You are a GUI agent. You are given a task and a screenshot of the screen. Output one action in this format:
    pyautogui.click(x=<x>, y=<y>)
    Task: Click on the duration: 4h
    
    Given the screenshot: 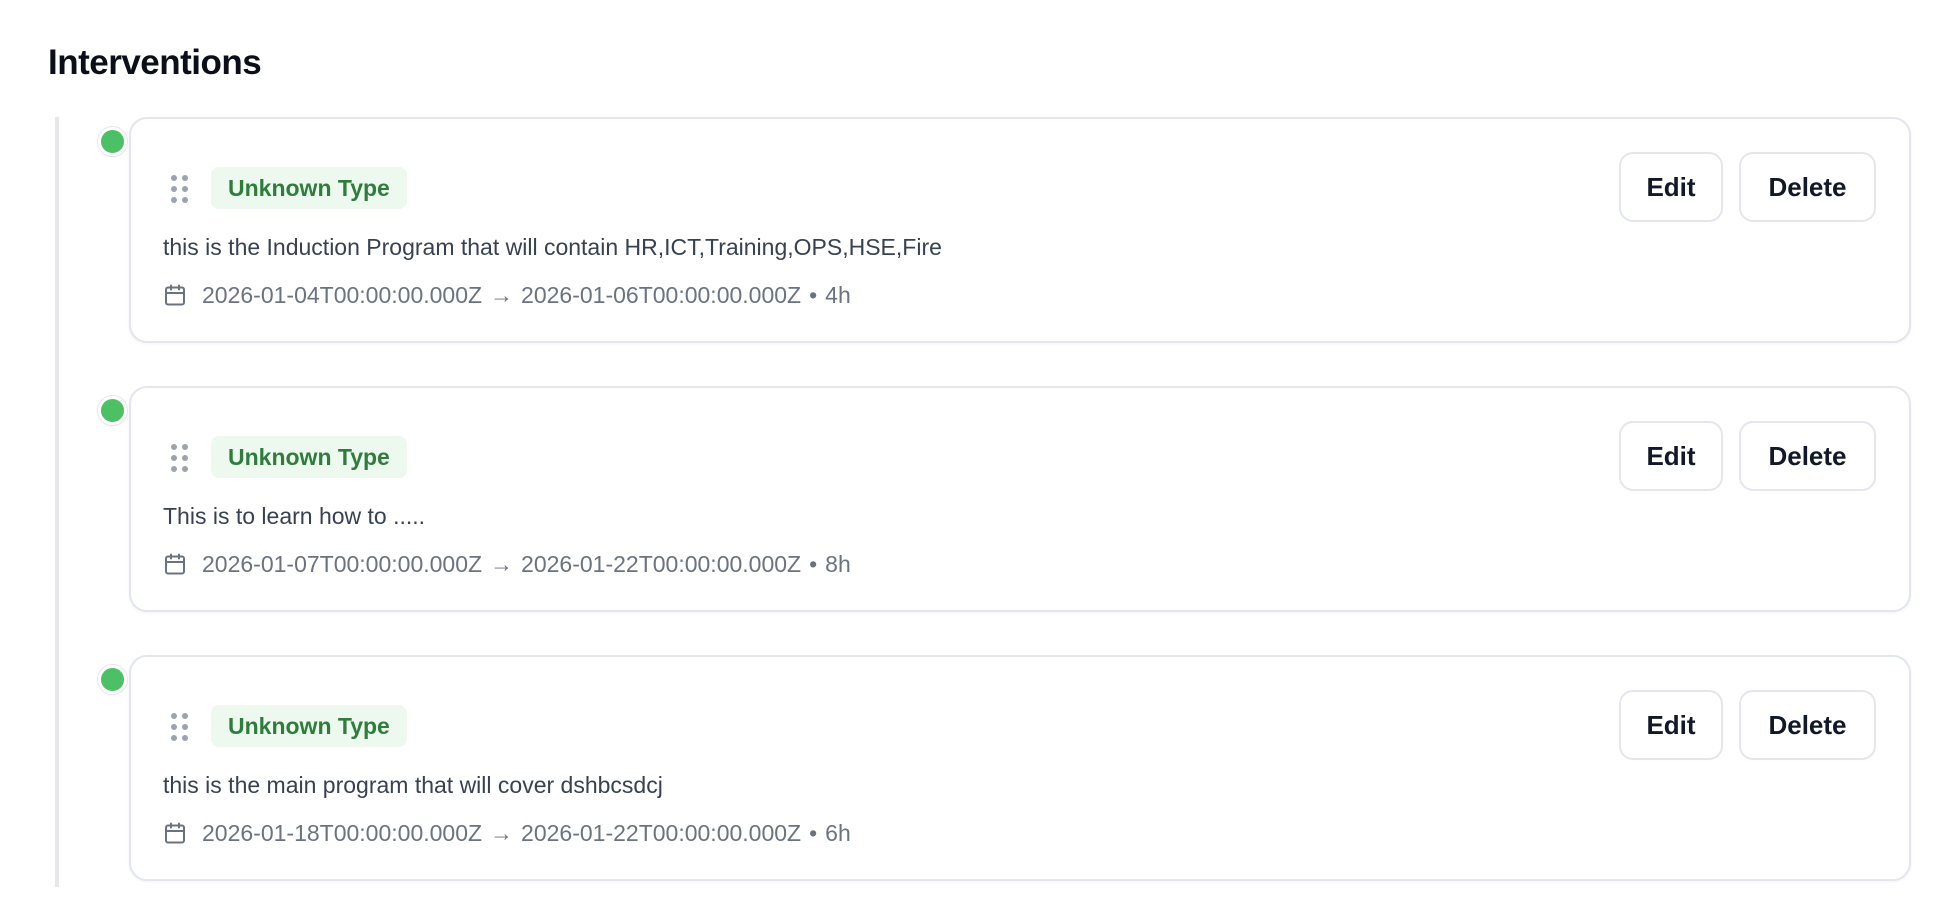 What is the action you would take?
    pyautogui.click(x=838, y=294)
    